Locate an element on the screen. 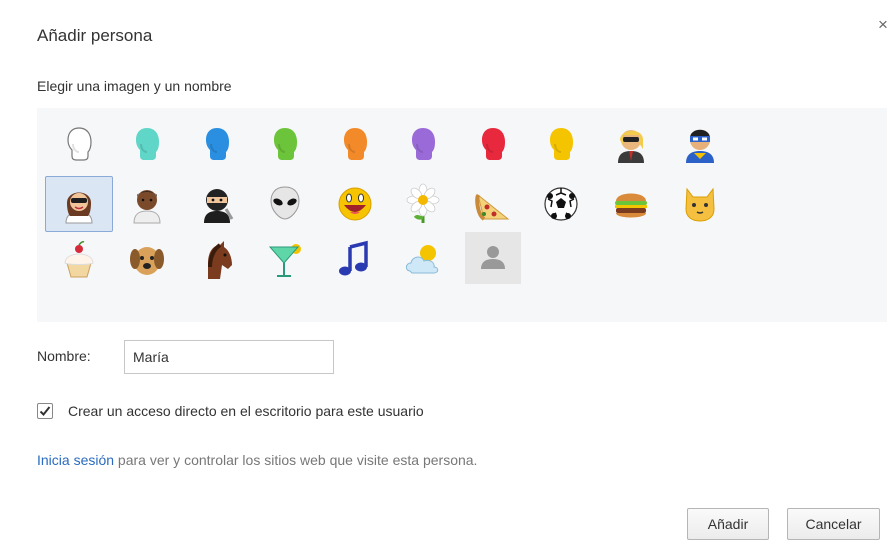 Image resolution: width=895 pixels, height=552 pixels. head-silhouette-purple-icon is located at coordinates (423, 144).